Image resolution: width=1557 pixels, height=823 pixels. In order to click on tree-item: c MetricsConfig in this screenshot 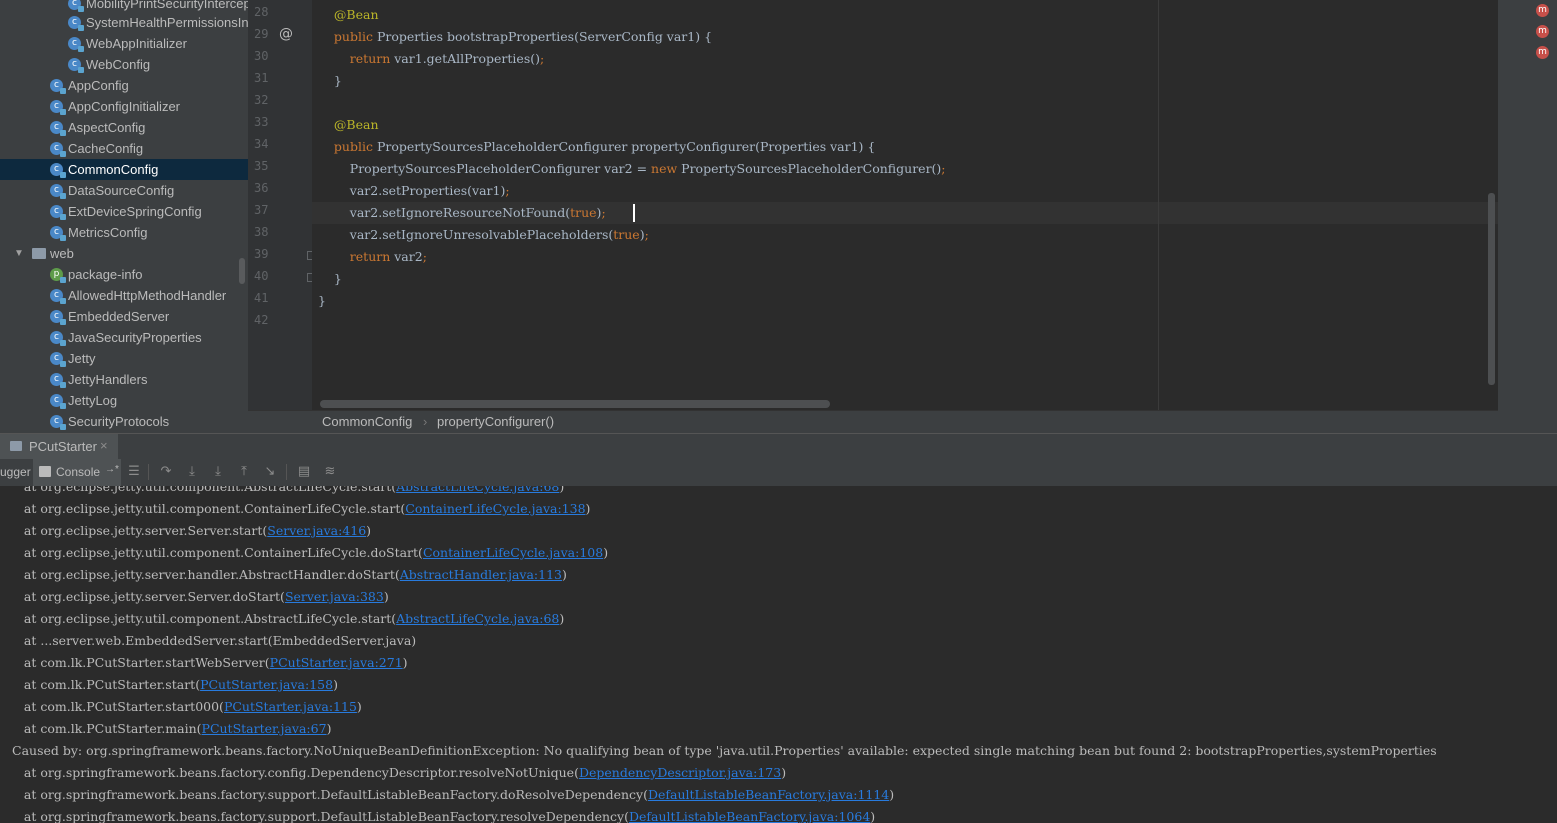, I will do `click(124, 232)`.